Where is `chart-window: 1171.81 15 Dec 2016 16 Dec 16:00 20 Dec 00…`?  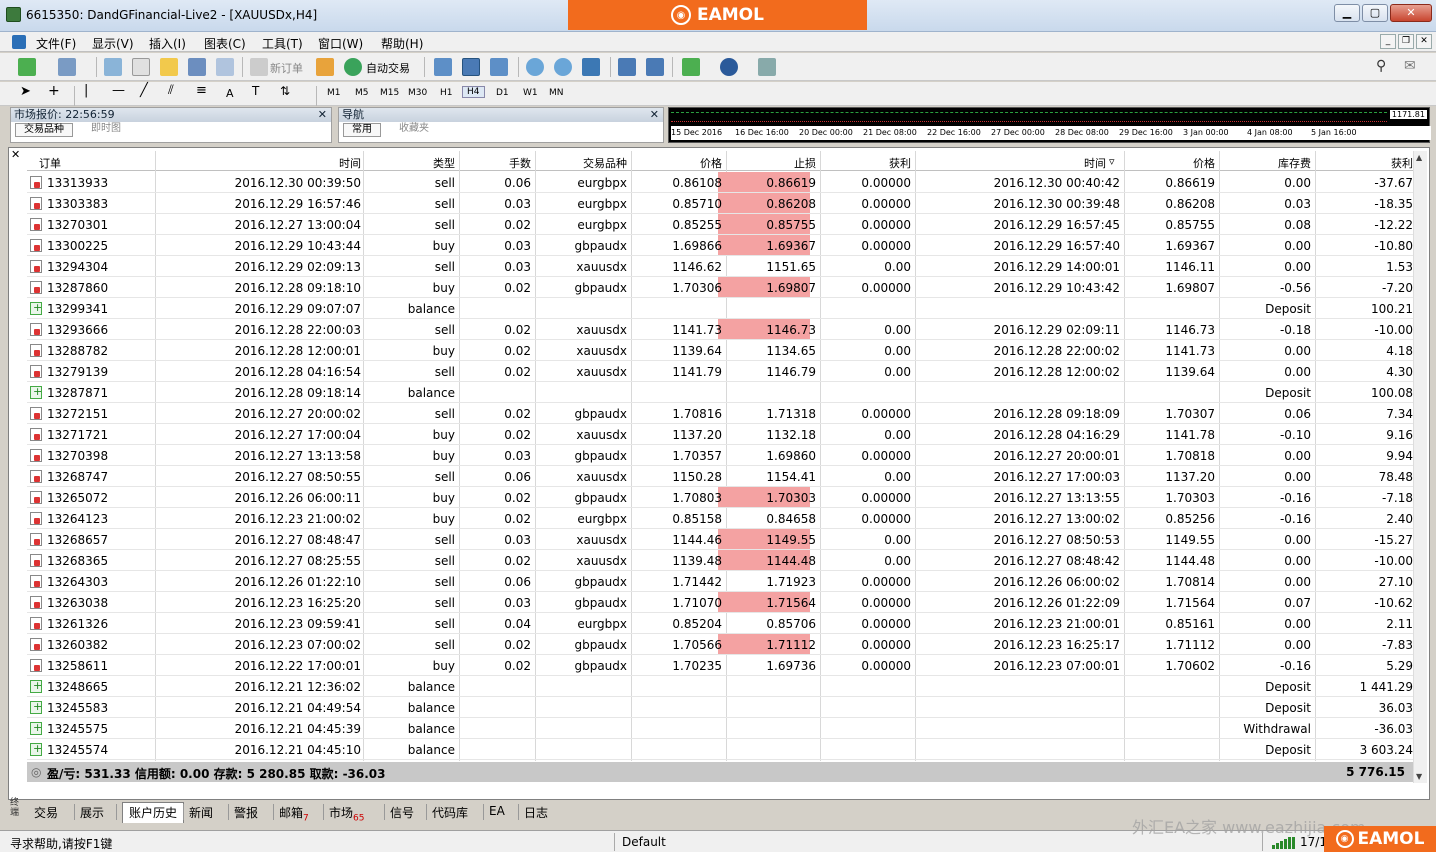
chart-window: 1171.81 15 Dec 2016 16 Dec 16:00 20 Dec 00… is located at coordinates (1049, 125).